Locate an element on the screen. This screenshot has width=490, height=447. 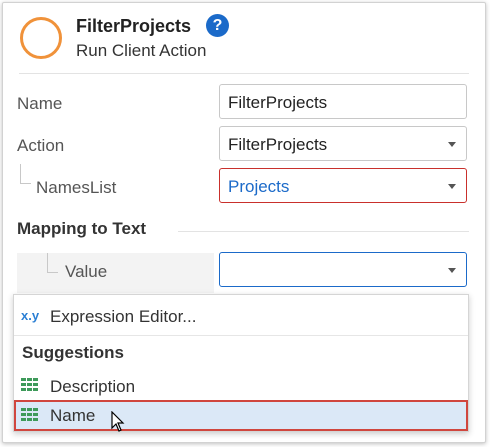
help-icon: ? is located at coordinates (217, 25).